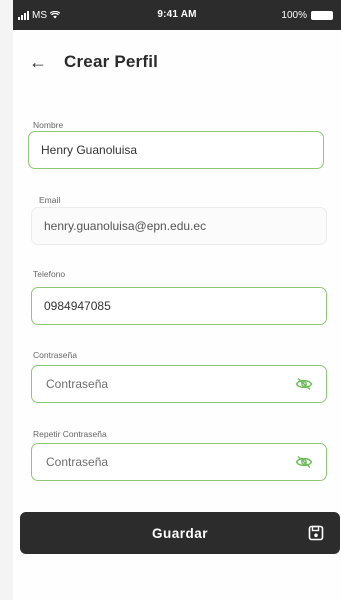  What do you see at coordinates (322, 15) in the screenshot?
I see `battery-icon` at bounding box center [322, 15].